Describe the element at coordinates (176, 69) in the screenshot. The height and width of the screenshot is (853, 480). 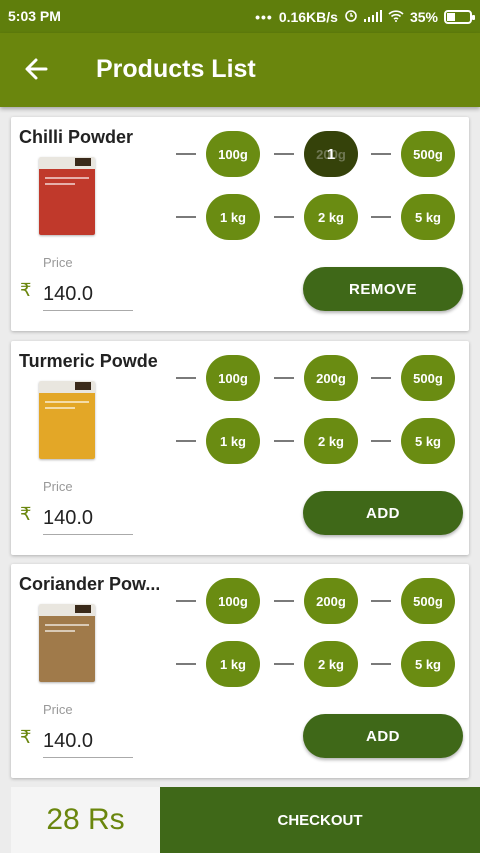
I see `page-title: Products List` at that location.